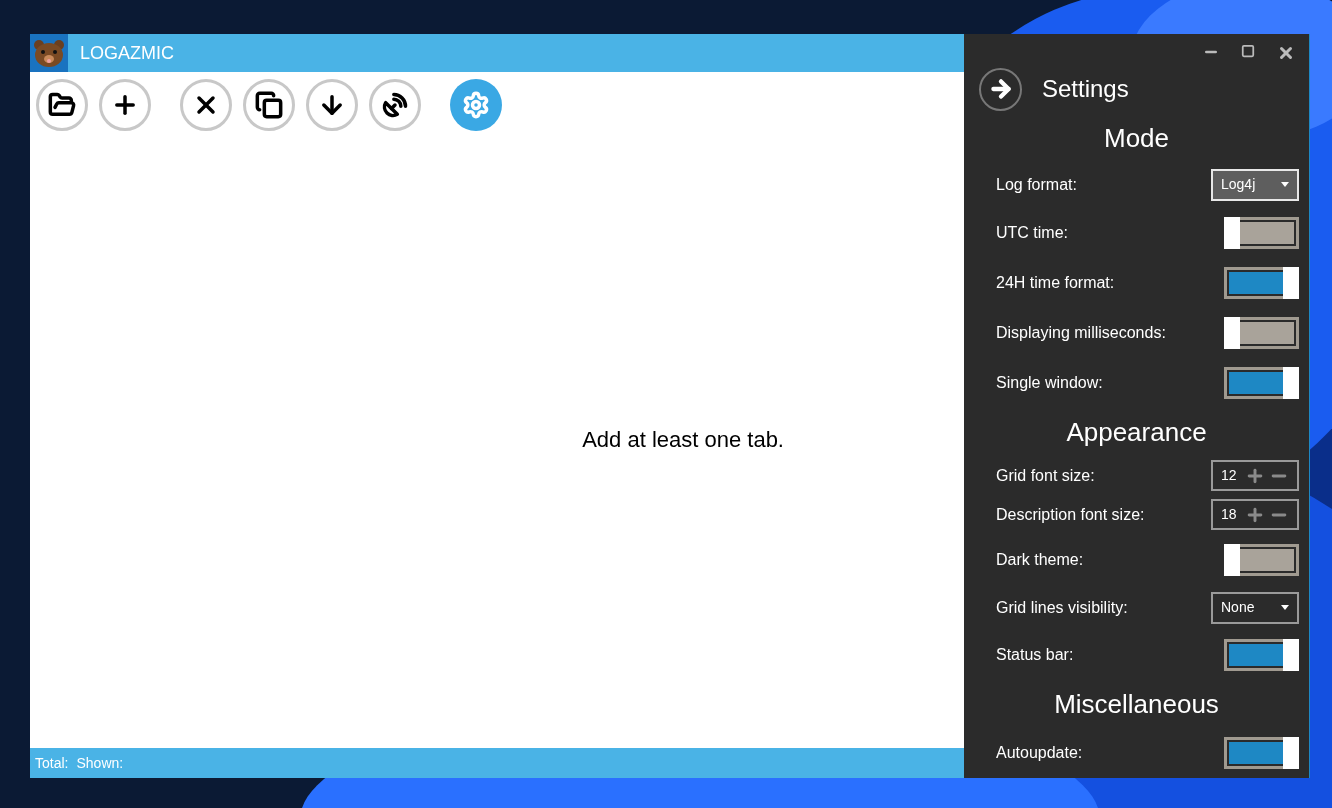  What do you see at coordinates (1035, 655) in the screenshot?
I see `setting-label: Status bar:` at bounding box center [1035, 655].